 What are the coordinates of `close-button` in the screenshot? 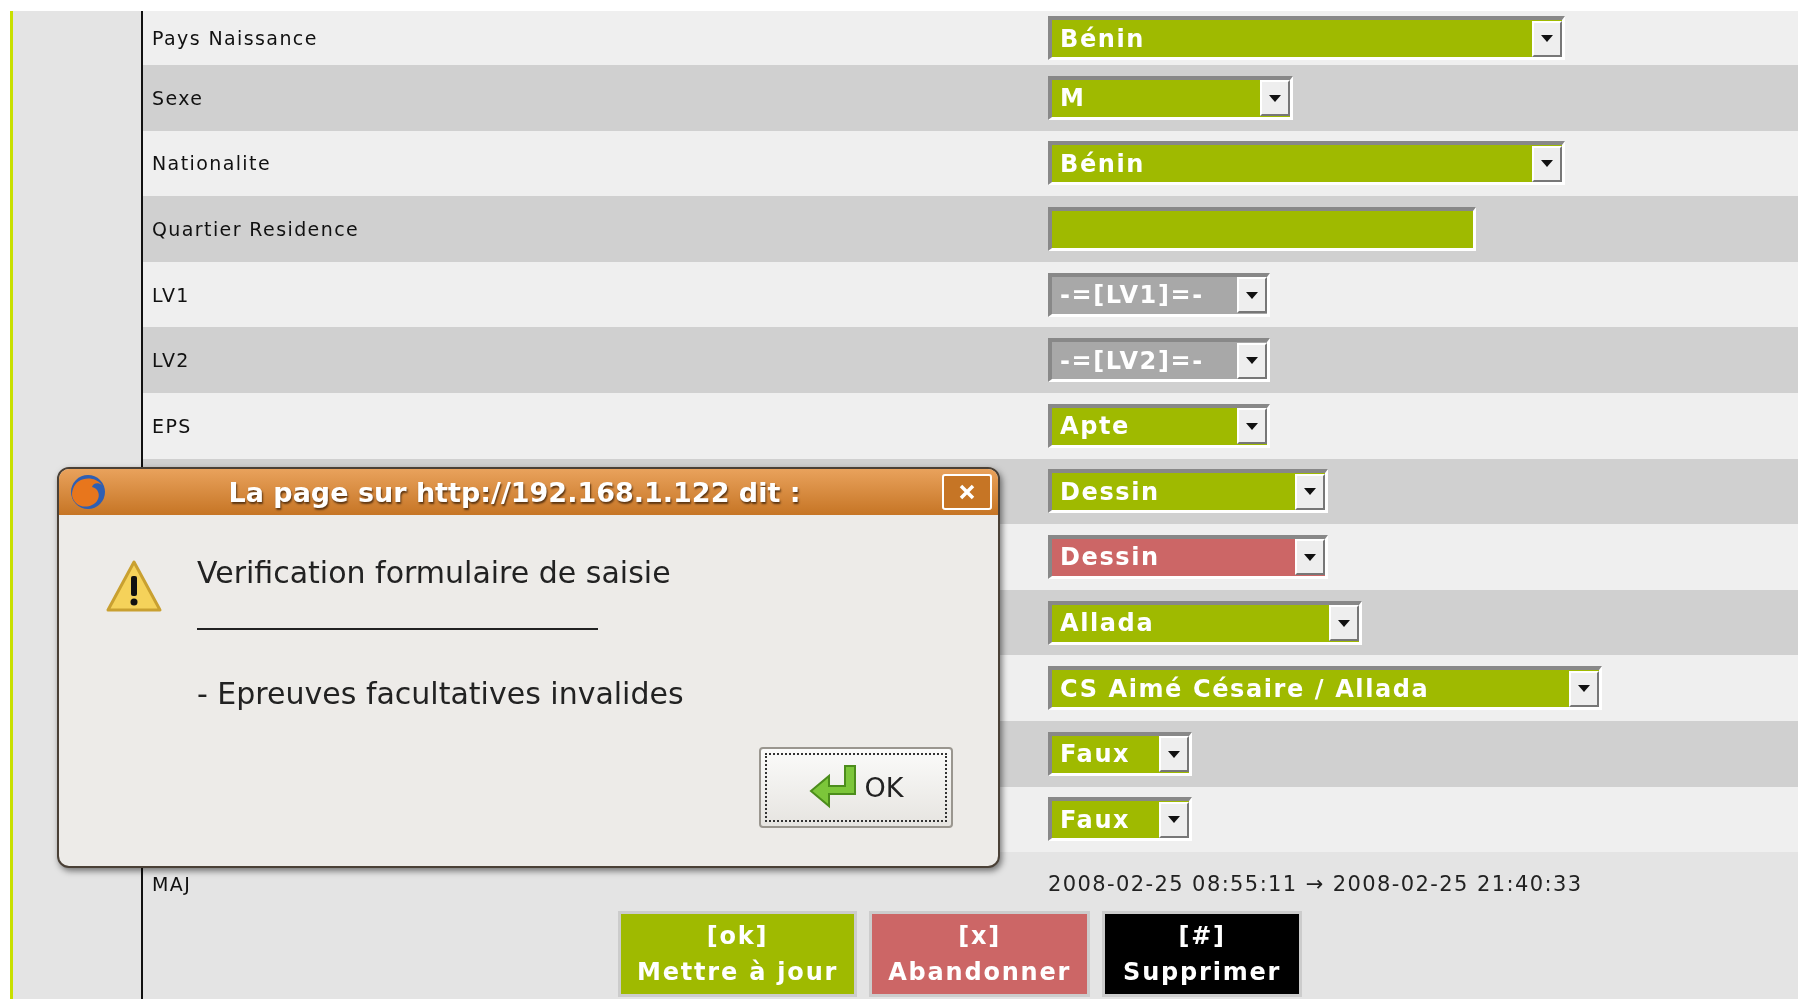 It's located at (967, 492).